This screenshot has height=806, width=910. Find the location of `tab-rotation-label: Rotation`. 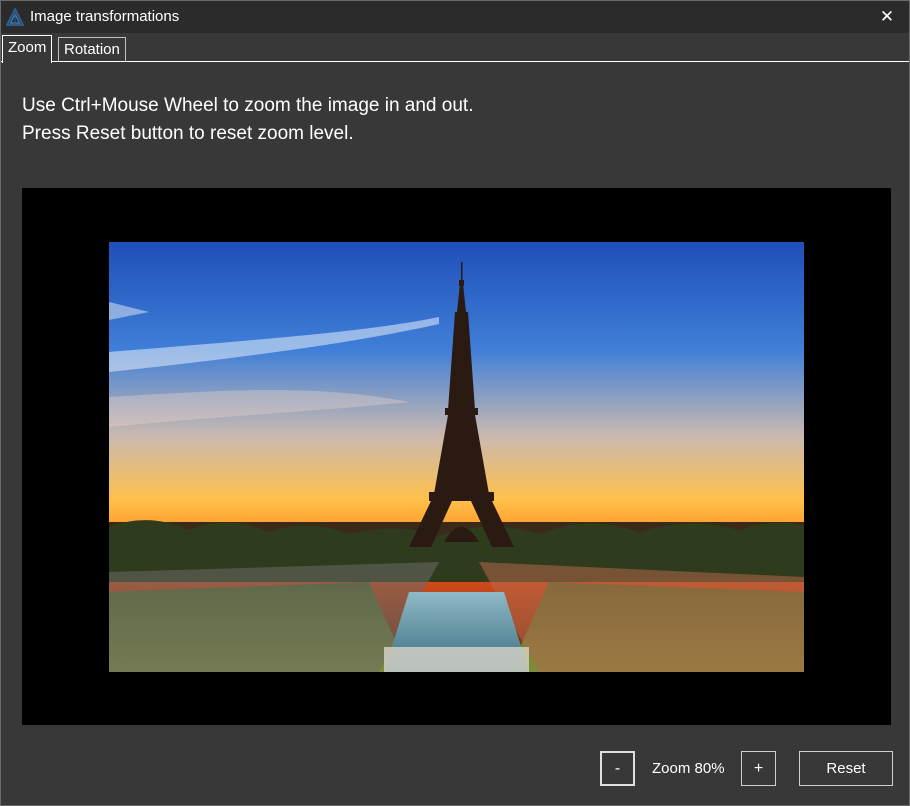

tab-rotation-label: Rotation is located at coordinates (92, 49).